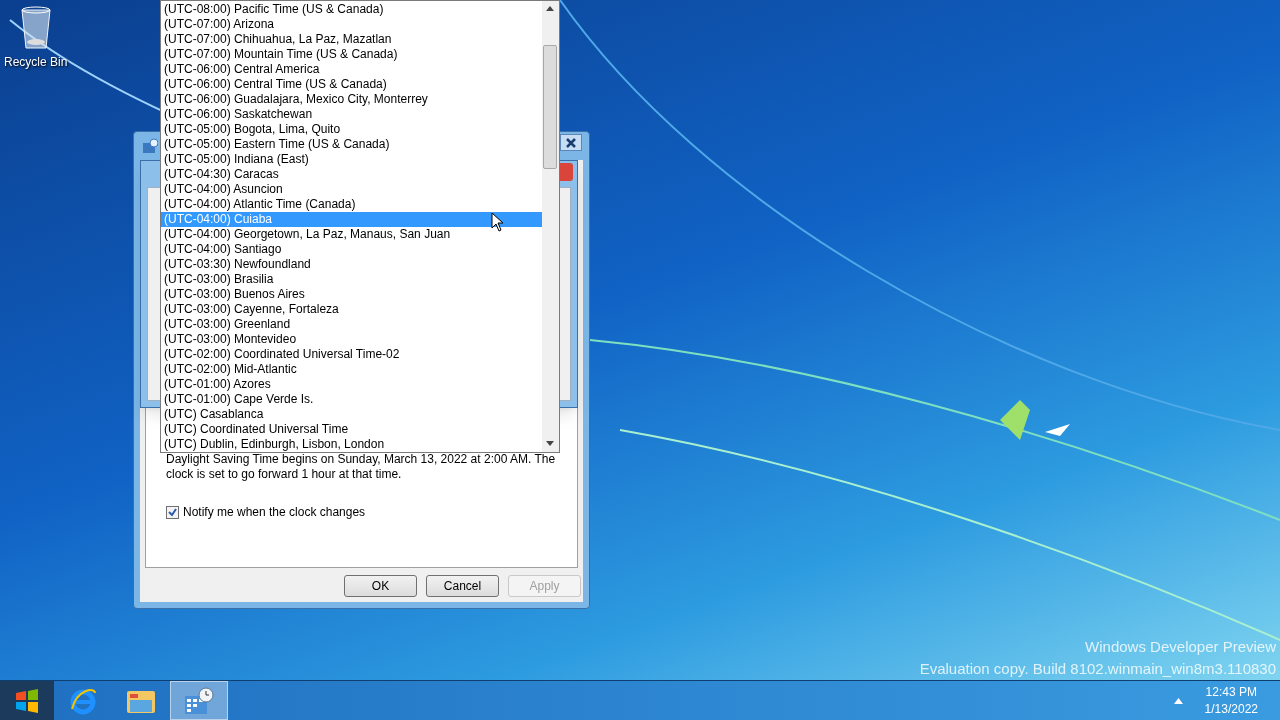  I want to click on browser-icon, so click(83, 700).